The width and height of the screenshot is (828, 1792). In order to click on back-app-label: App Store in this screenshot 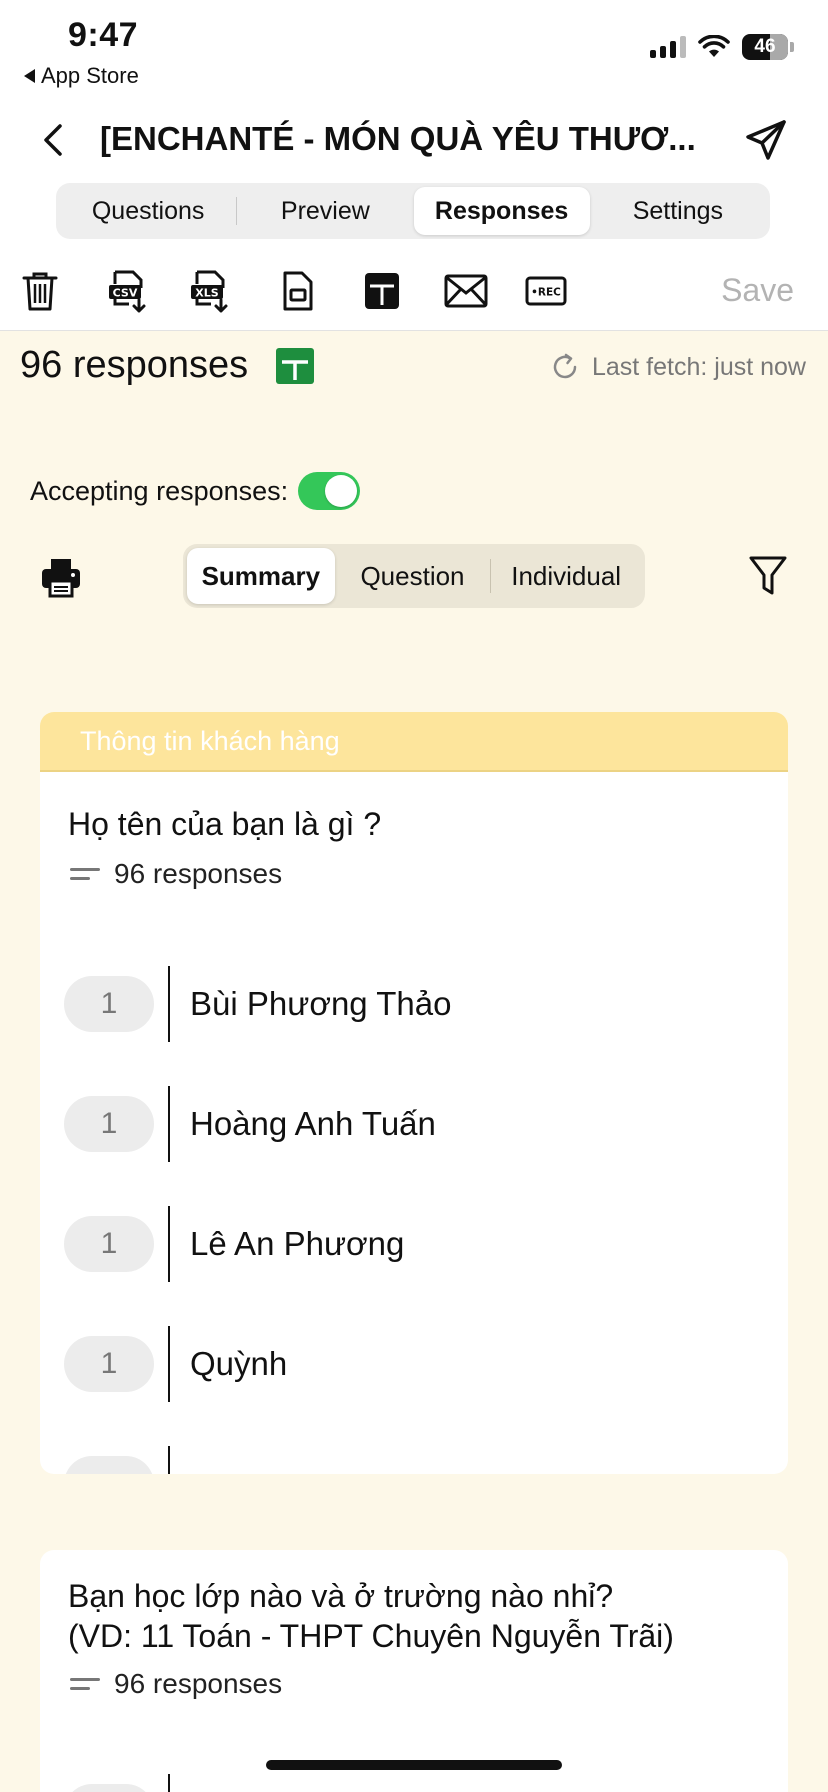, I will do `click(90, 75)`.